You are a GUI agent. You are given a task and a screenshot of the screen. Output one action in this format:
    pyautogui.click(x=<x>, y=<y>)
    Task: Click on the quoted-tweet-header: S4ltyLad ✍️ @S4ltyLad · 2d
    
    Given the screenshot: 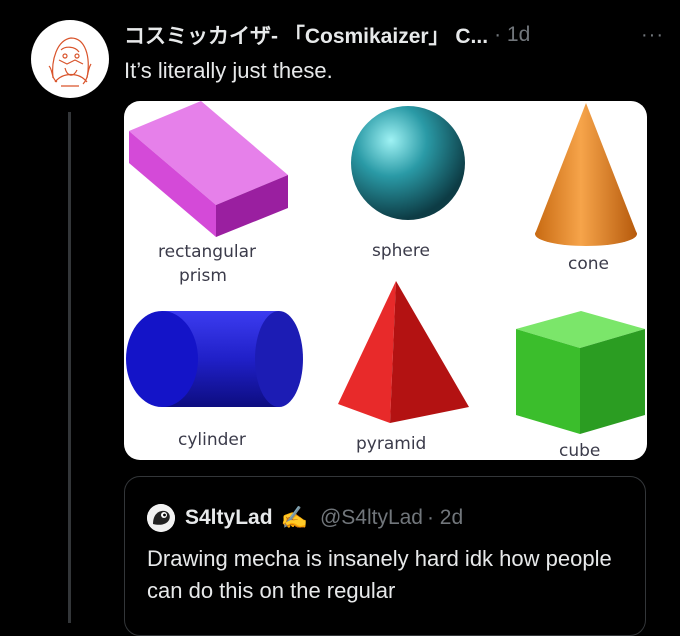 What is the action you would take?
    pyautogui.click(x=305, y=518)
    